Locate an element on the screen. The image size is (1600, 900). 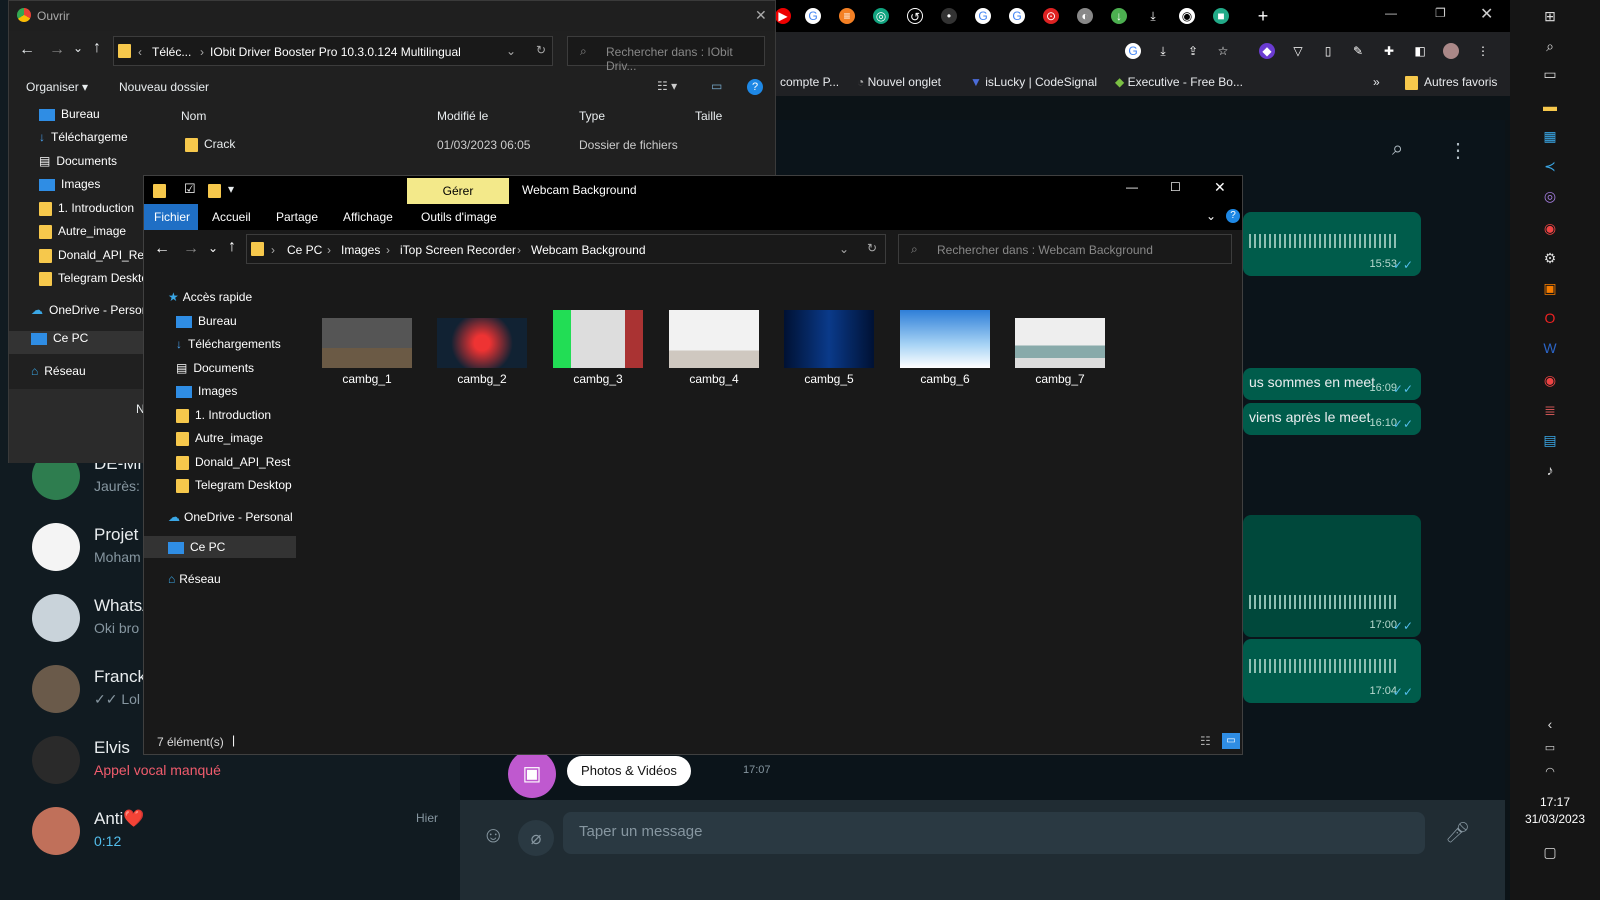
column-header-type: Type is located at coordinates (592, 116).